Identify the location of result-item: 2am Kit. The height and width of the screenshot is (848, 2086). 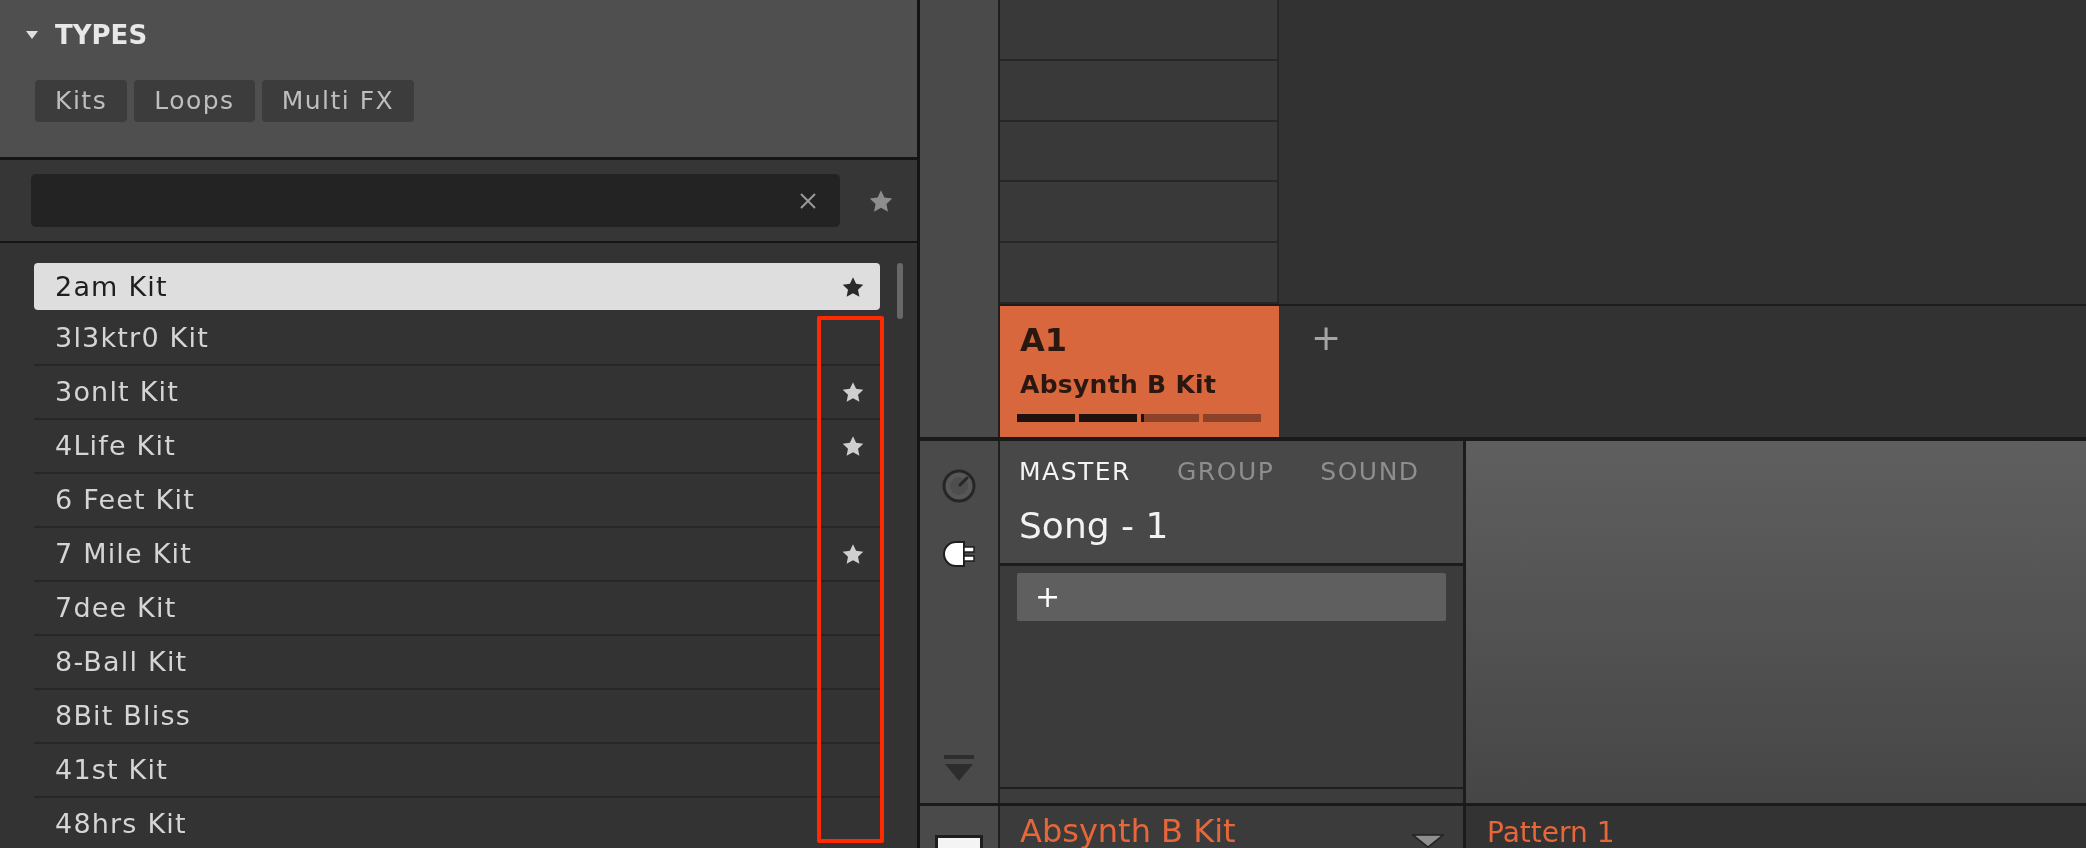
(457, 286).